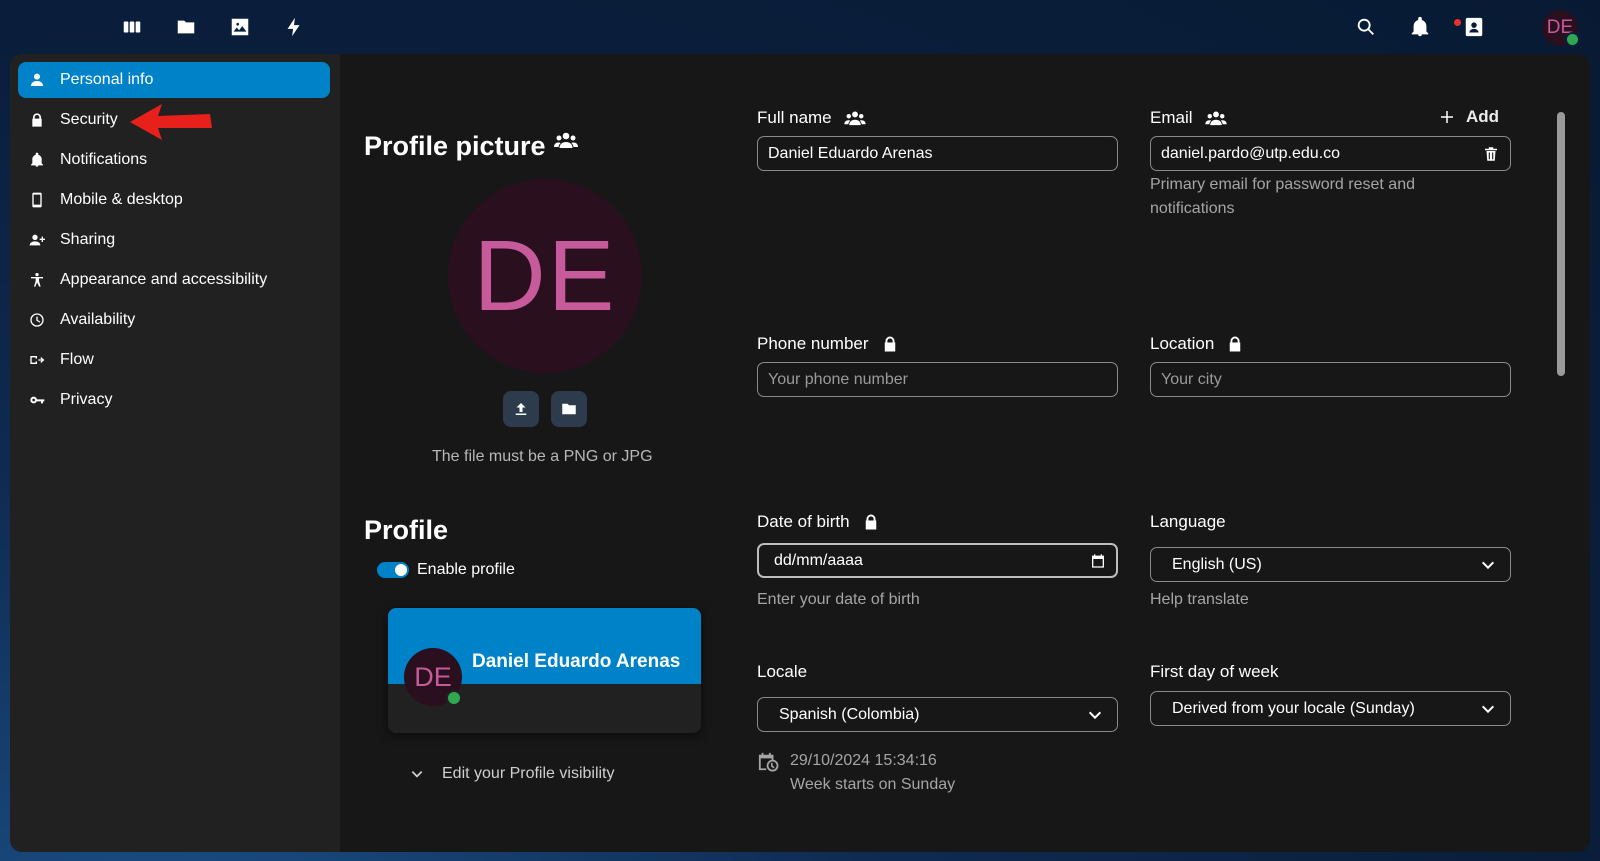  Describe the element at coordinates (818, 560) in the screenshot. I see `birthdate-value: dd/mm/aaaa` at that location.